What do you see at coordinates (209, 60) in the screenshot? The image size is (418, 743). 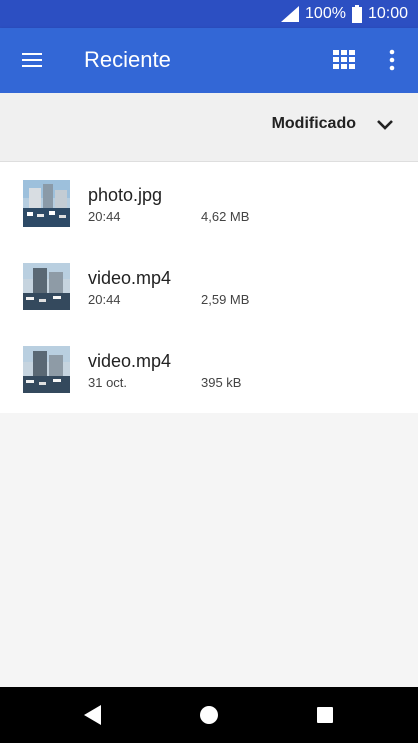 I see `app-bar: Reciente` at bounding box center [209, 60].